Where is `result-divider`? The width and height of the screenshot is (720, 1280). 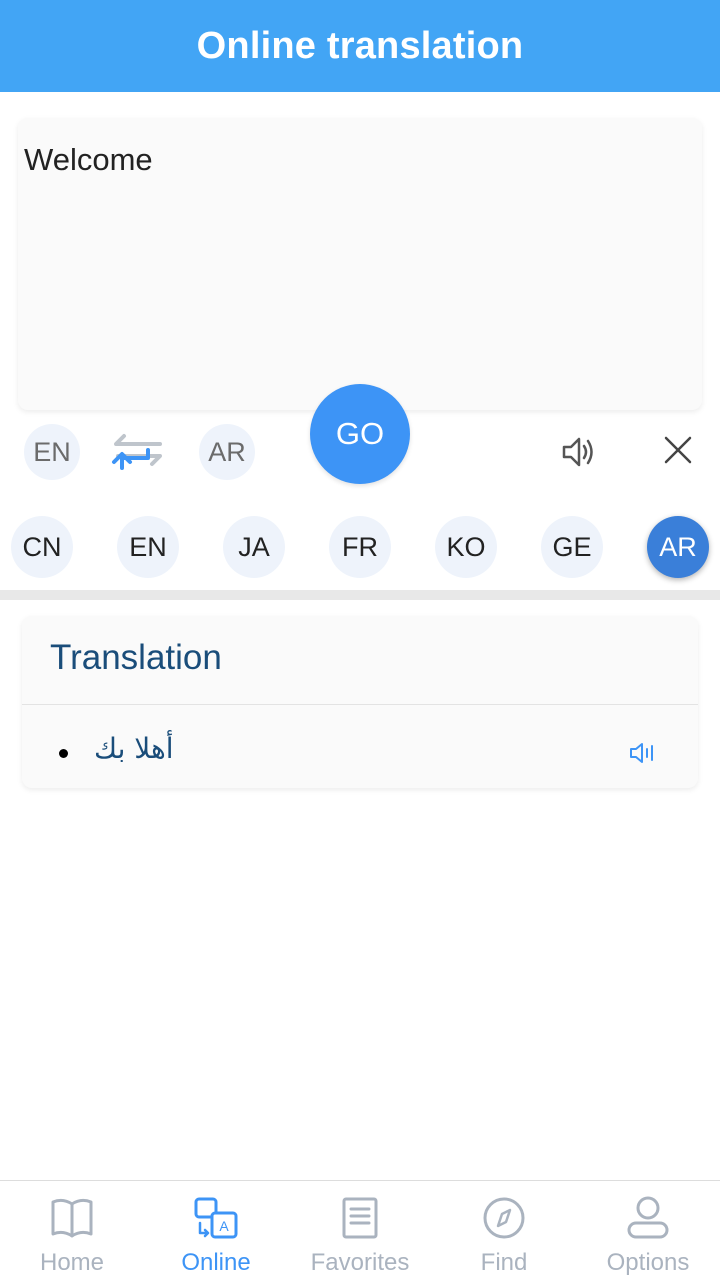
result-divider is located at coordinates (360, 704).